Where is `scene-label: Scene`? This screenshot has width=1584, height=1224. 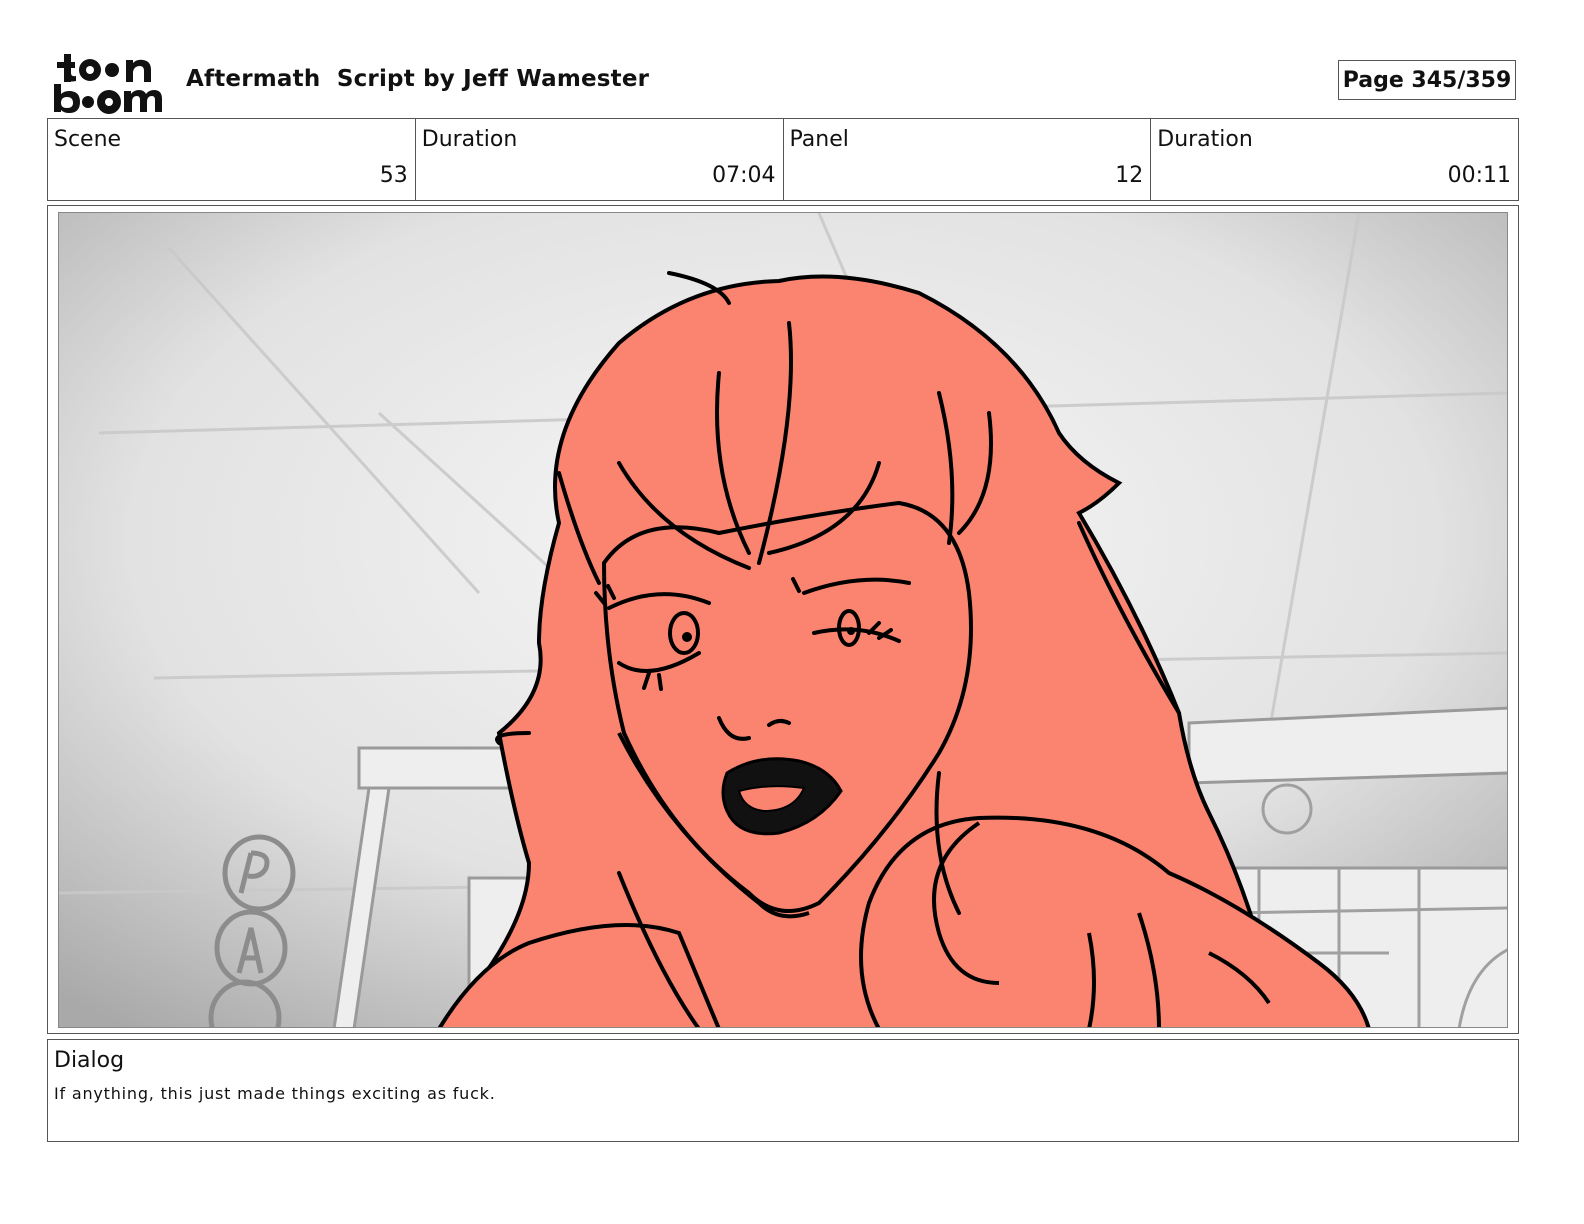
scene-label: Scene is located at coordinates (88, 139).